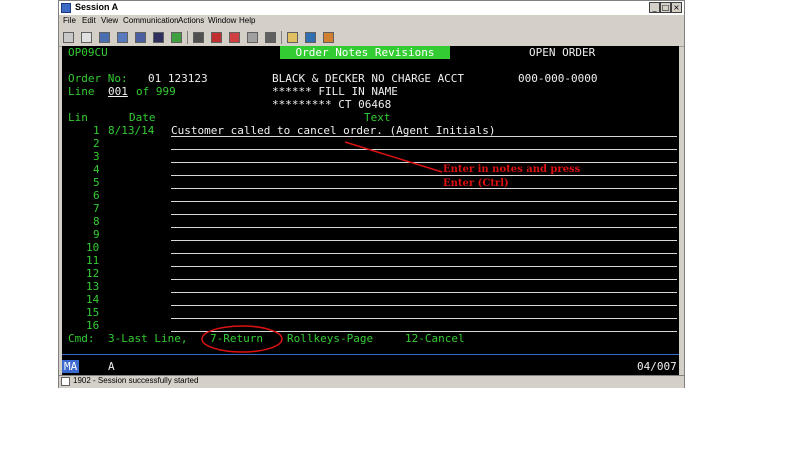  What do you see at coordinates (322, 247) in the screenshot?
I see `annotation-overlay` at bounding box center [322, 247].